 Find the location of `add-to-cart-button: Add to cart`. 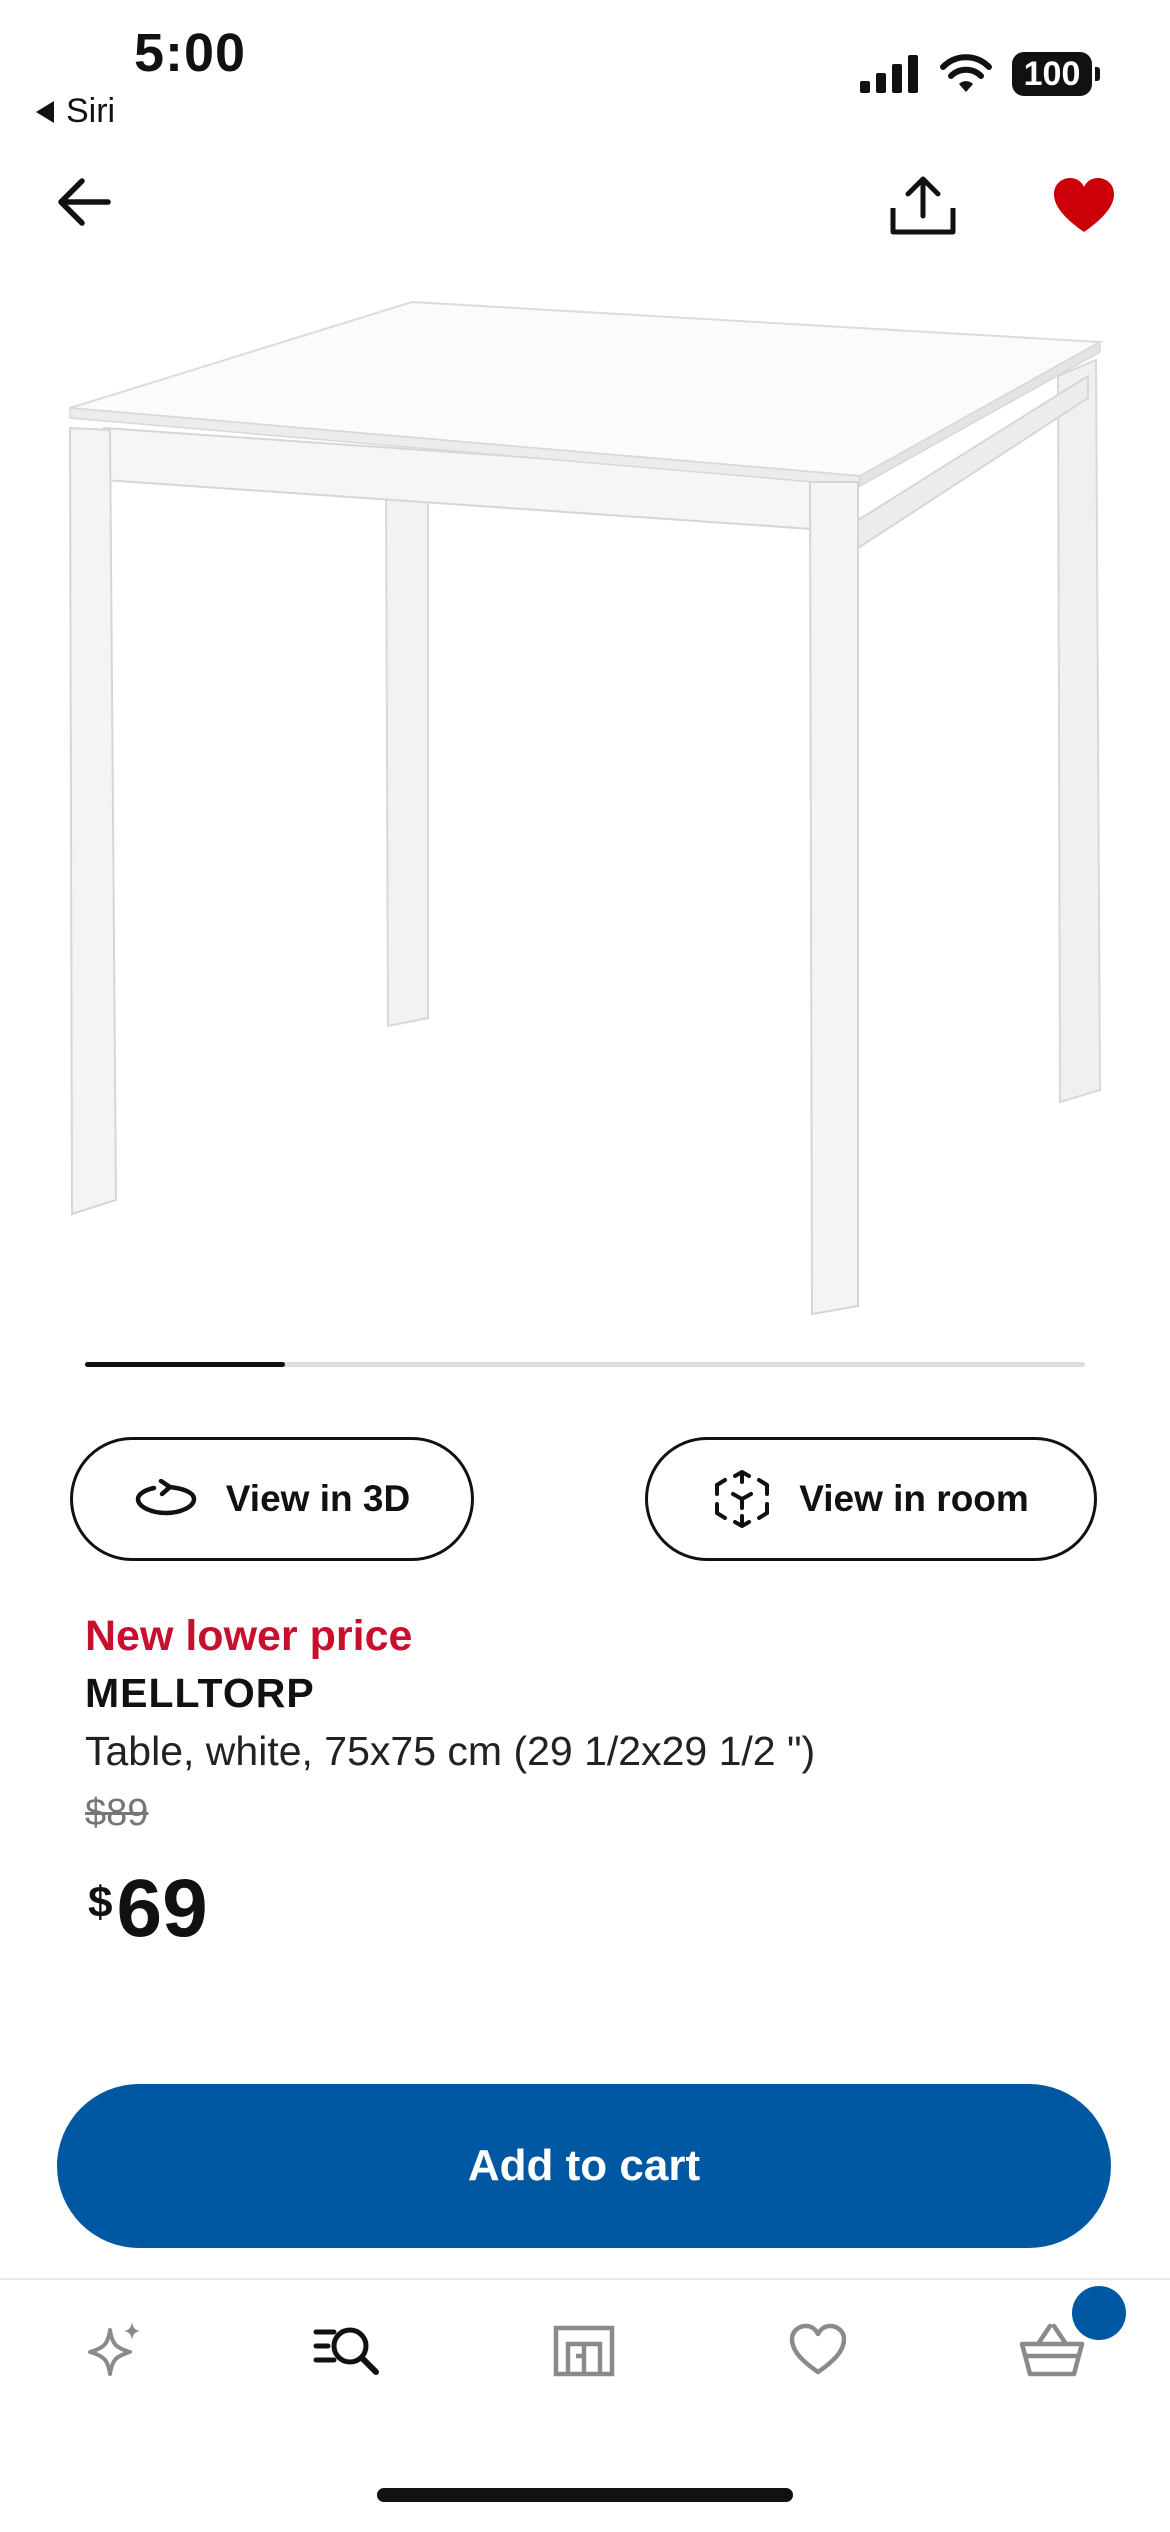

add-to-cart-button: Add to cart is located at coordinates (584, 2166).